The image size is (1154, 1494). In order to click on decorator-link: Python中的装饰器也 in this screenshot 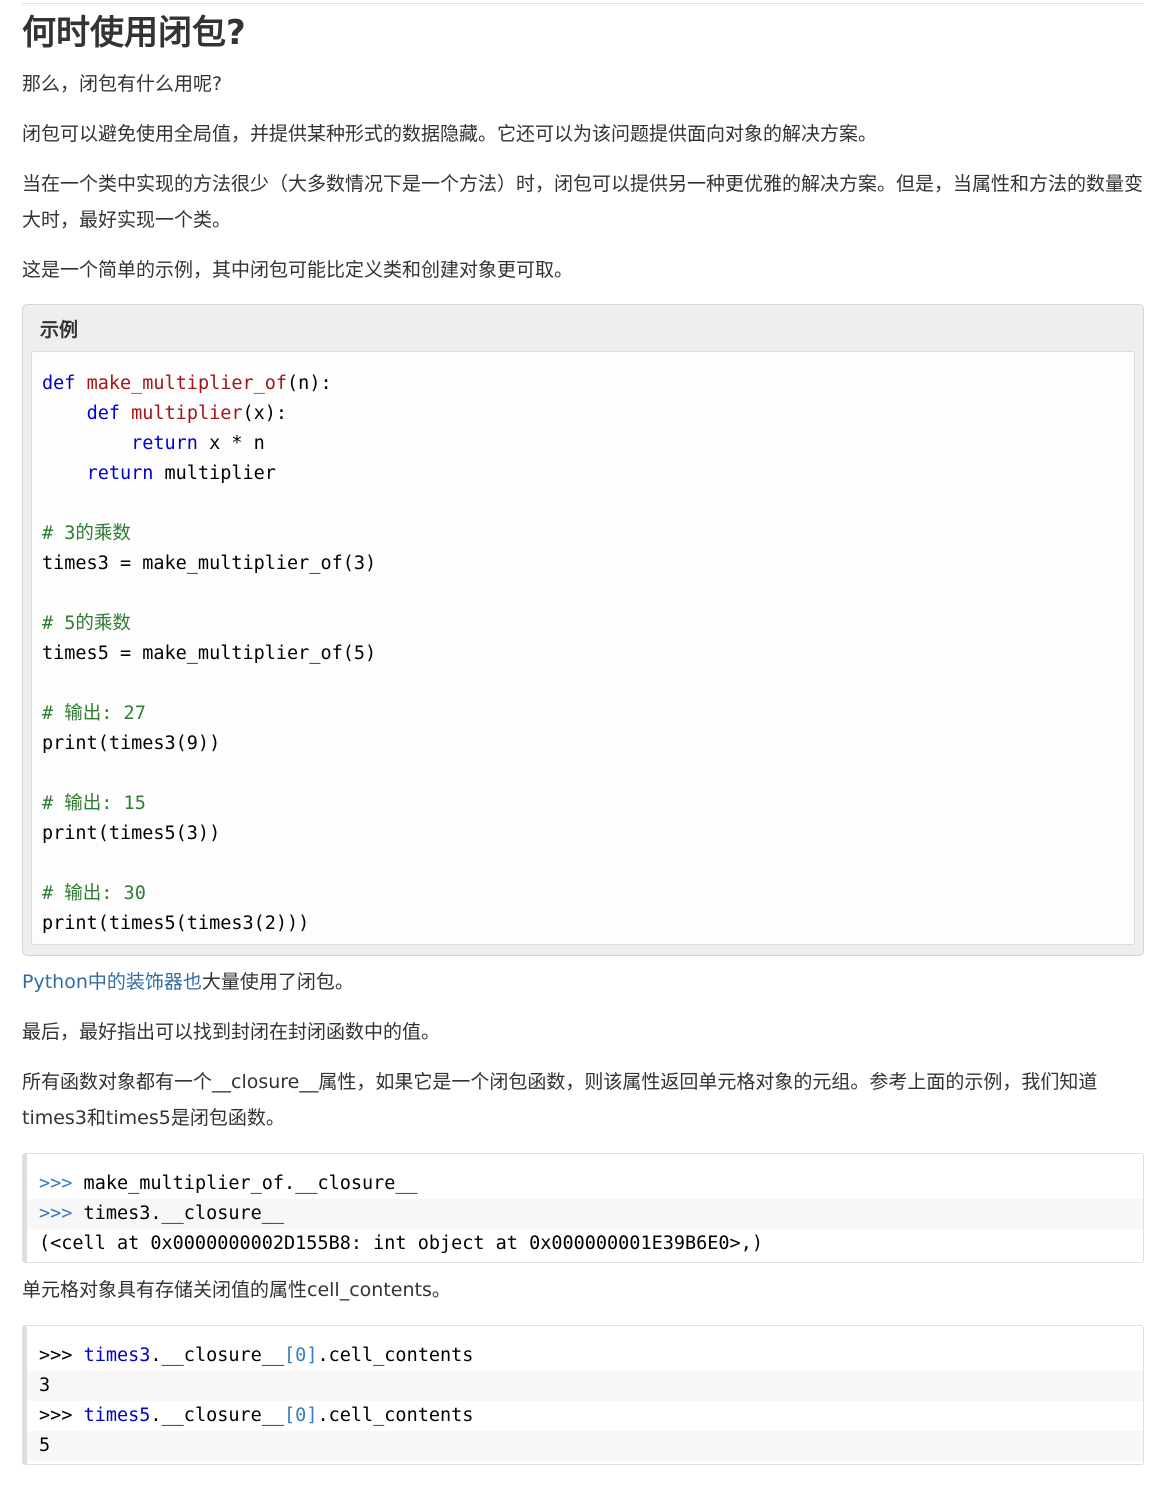, I will do `click(112, 982)`.